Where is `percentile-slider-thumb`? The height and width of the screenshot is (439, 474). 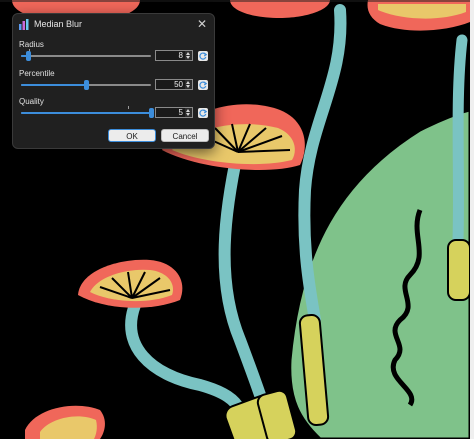
percentile-slider-thumb is located at coordinates (86, 85).